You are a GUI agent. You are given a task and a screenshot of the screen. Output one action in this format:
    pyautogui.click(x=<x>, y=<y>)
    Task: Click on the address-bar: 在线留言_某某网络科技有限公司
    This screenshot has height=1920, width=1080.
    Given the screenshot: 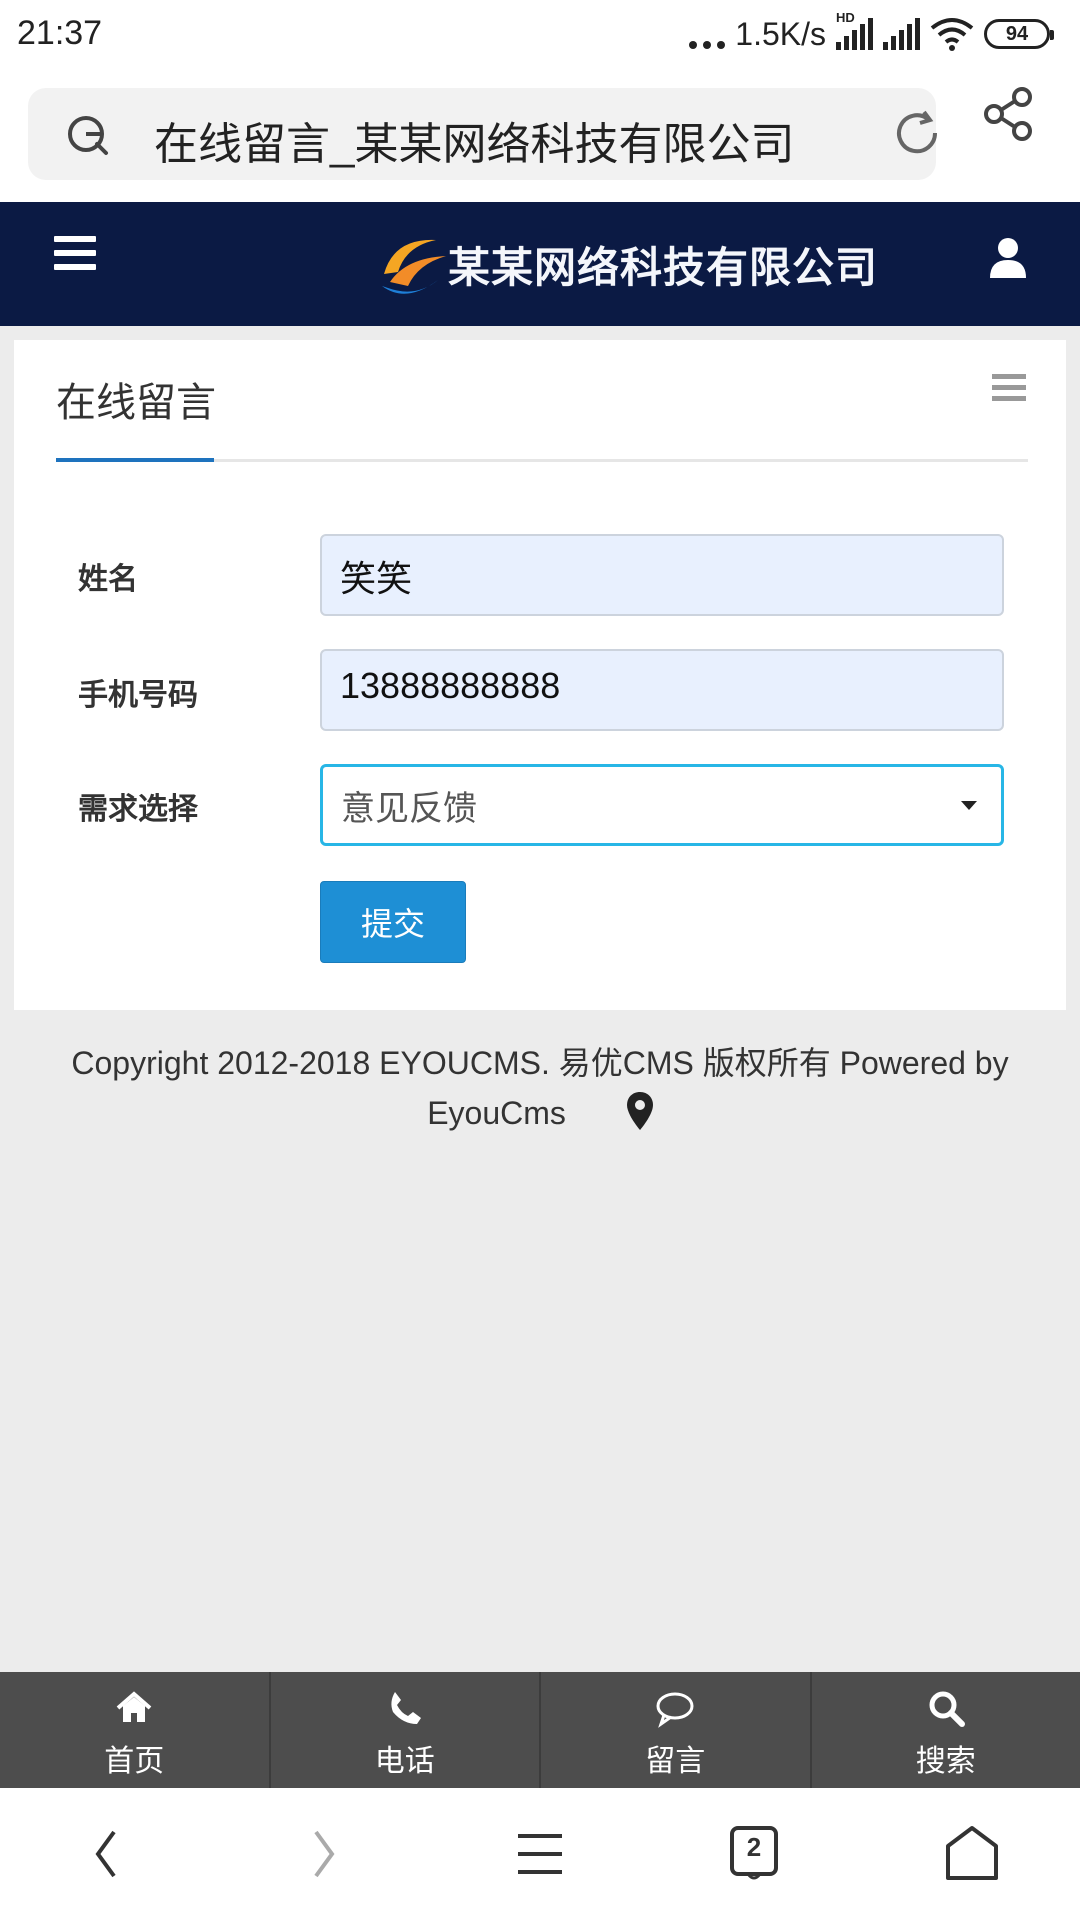 What is the action you would take?
    pyautogui.click(x=483, y=134)
    